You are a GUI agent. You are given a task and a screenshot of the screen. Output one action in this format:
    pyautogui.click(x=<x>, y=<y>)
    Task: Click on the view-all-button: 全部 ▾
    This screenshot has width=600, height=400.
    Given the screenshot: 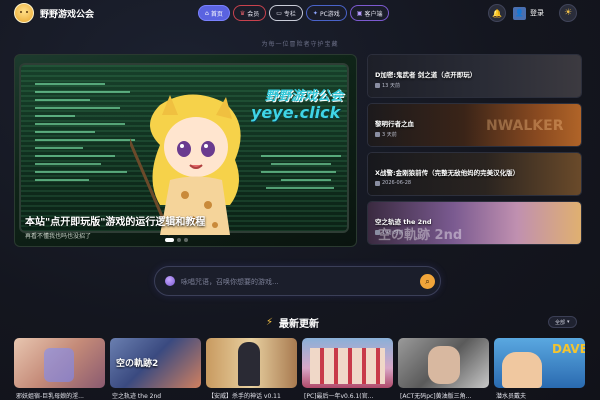 What is the action you would take?
    pyautogui.click(x=562, y=322)
    